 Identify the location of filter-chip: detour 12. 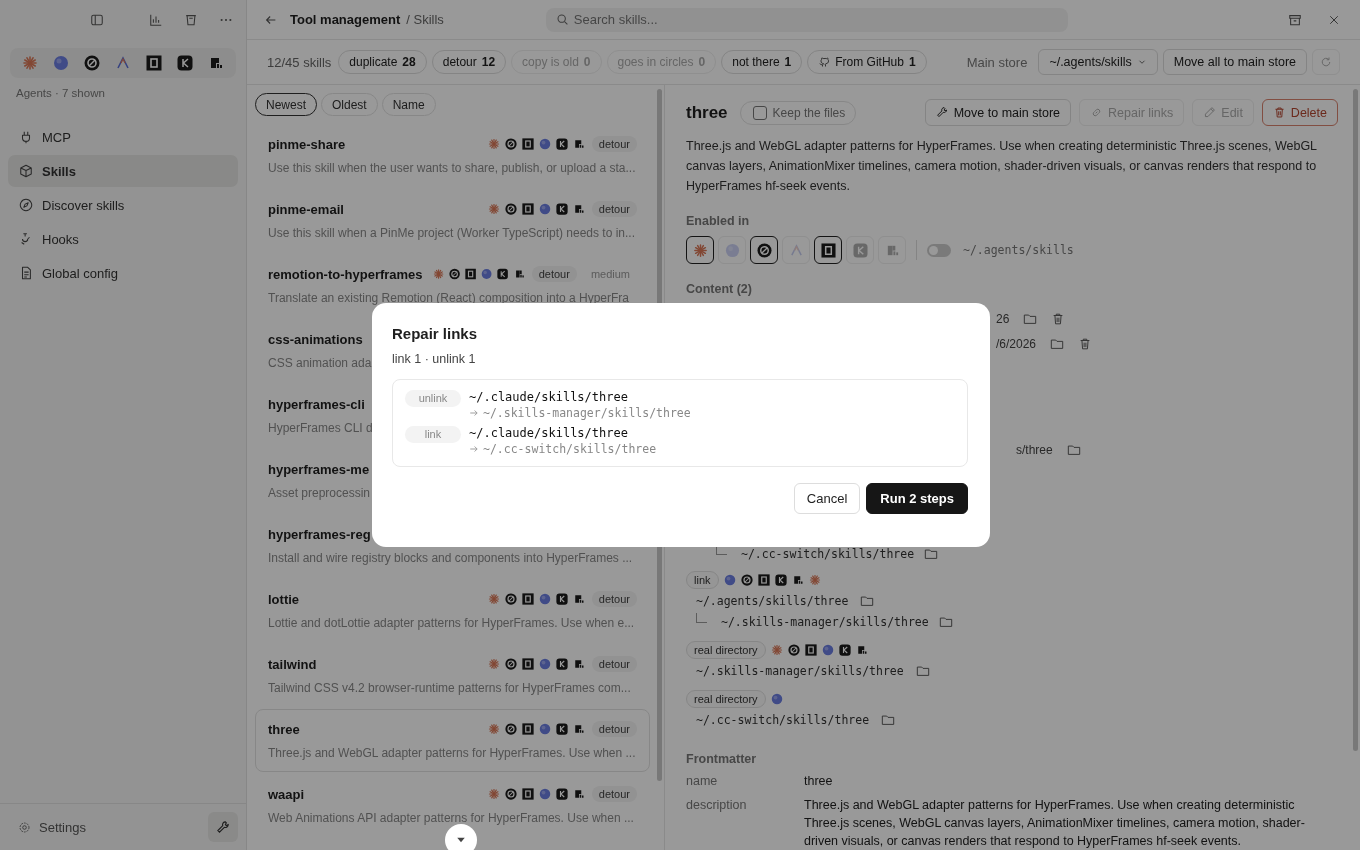
(469, 62).